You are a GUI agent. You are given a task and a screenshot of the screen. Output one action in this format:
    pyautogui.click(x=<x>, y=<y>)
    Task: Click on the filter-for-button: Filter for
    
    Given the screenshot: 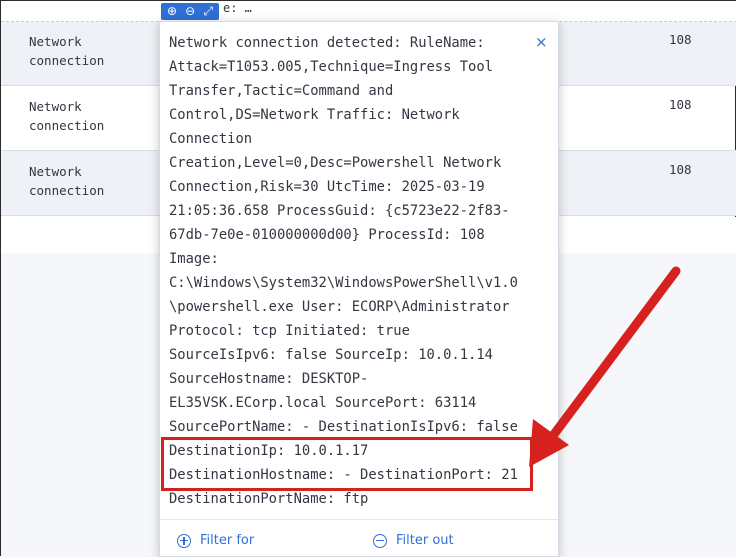 What is the action you would take?
    pyautogui.click(x=215, y=540)
    